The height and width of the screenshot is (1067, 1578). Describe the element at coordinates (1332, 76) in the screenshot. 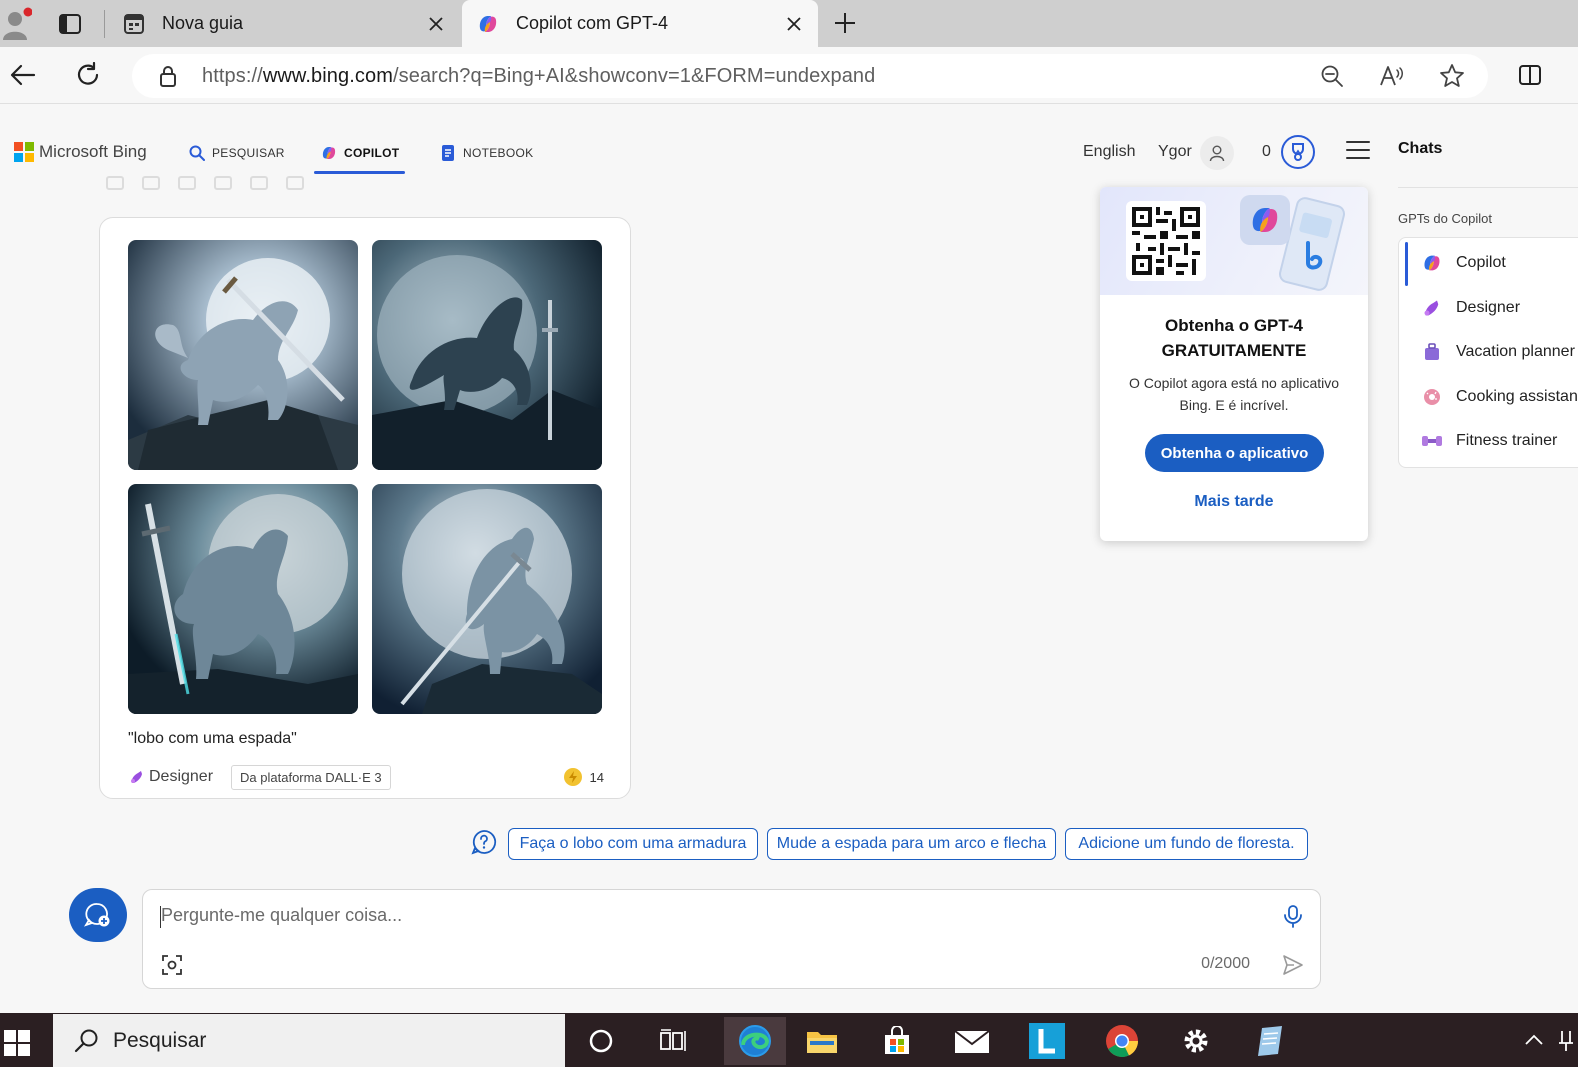

I see `zoom-out-icon` at that location.